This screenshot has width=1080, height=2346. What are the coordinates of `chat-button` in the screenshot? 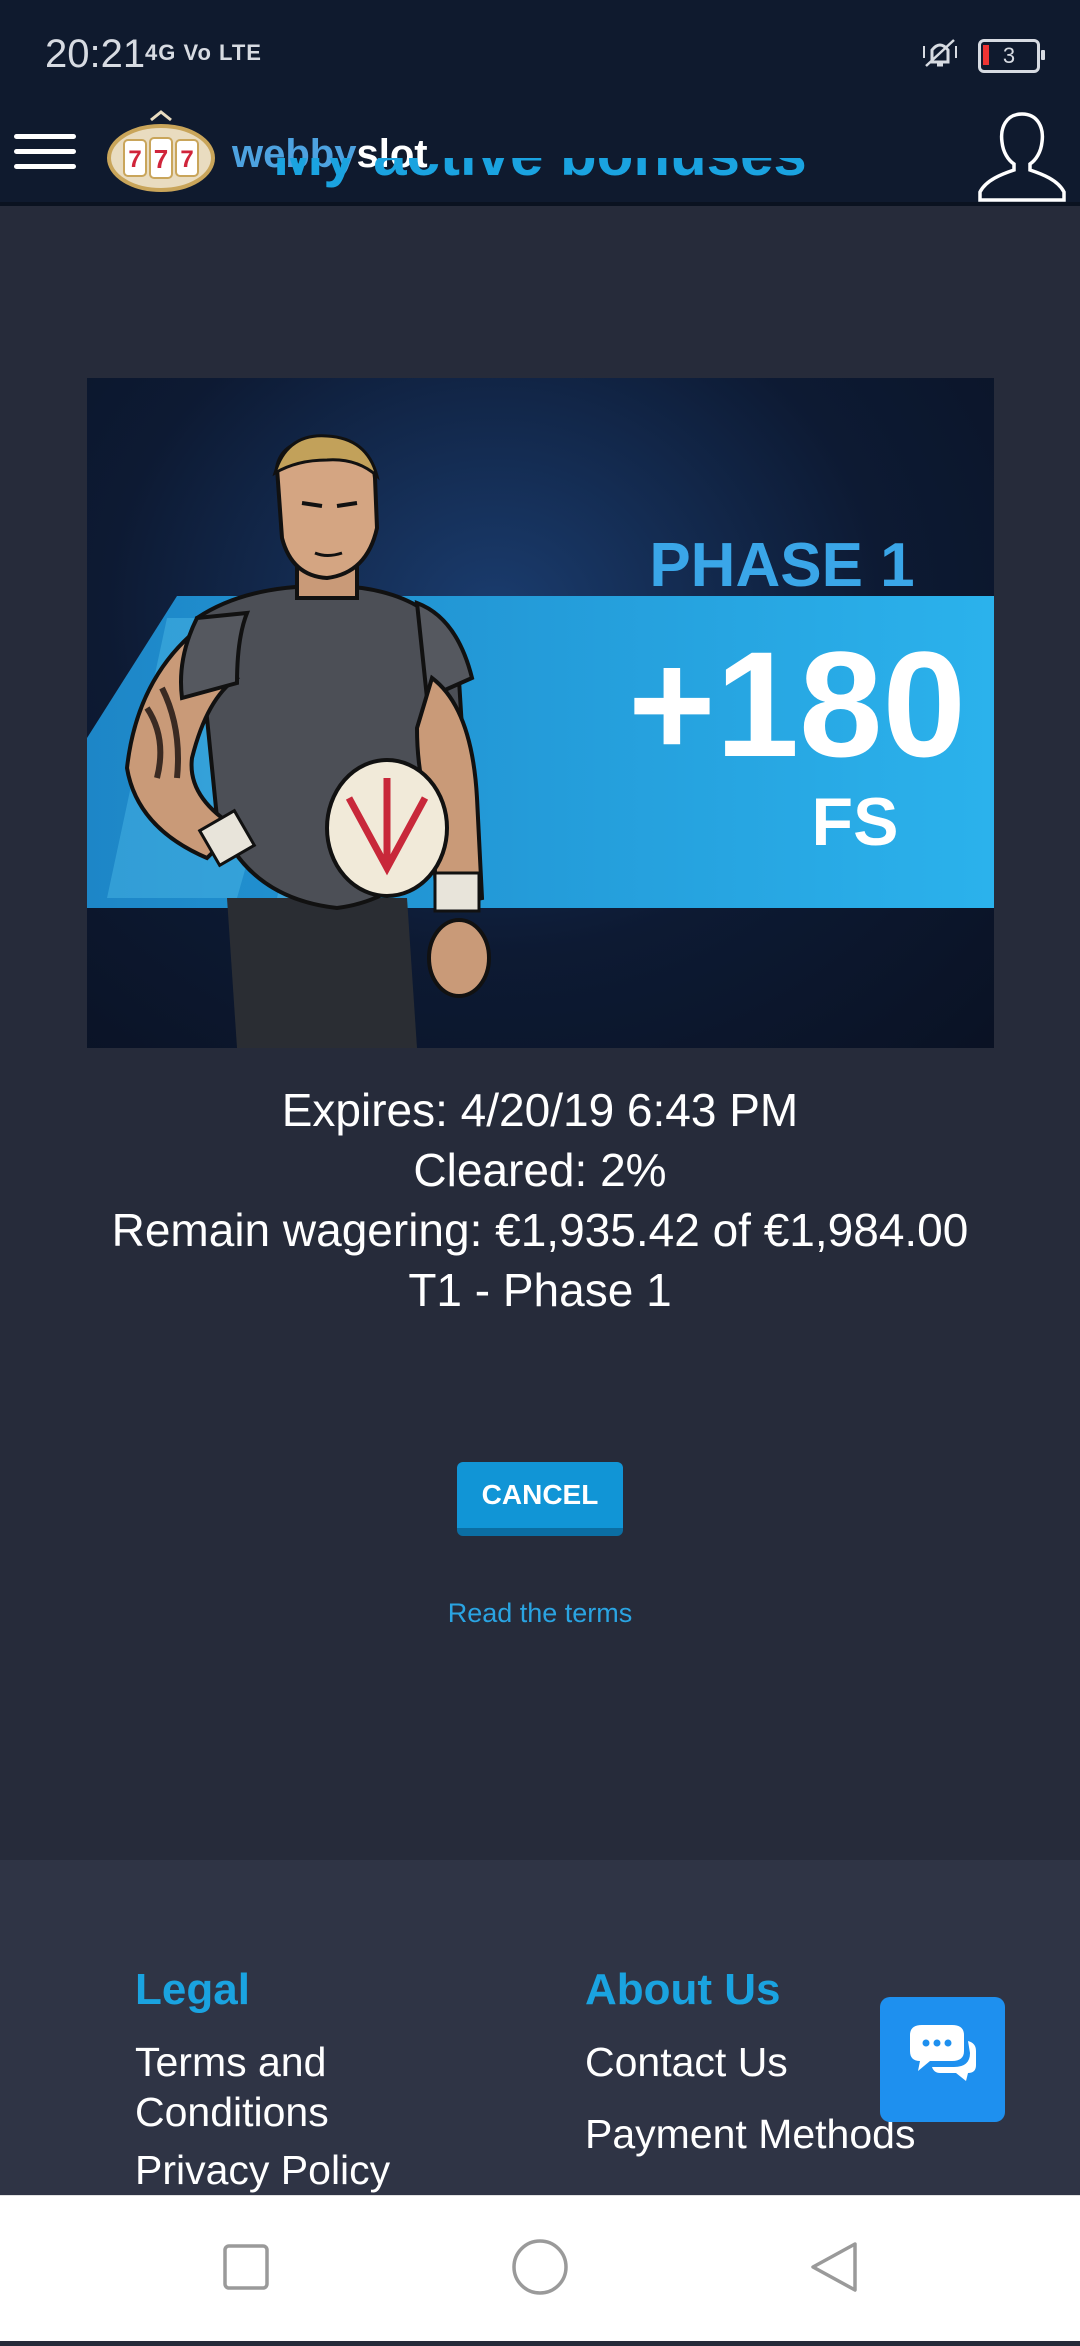 It's located at (942, 2059).